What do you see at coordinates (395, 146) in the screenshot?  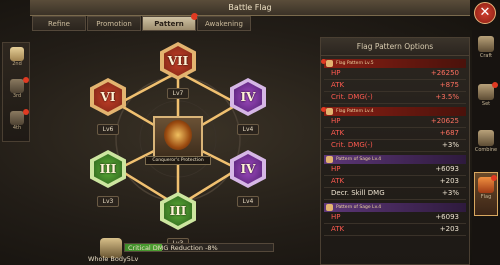 I see `stat-row: Crit. DMG(-) +3%` at bounding box center [395, 146].